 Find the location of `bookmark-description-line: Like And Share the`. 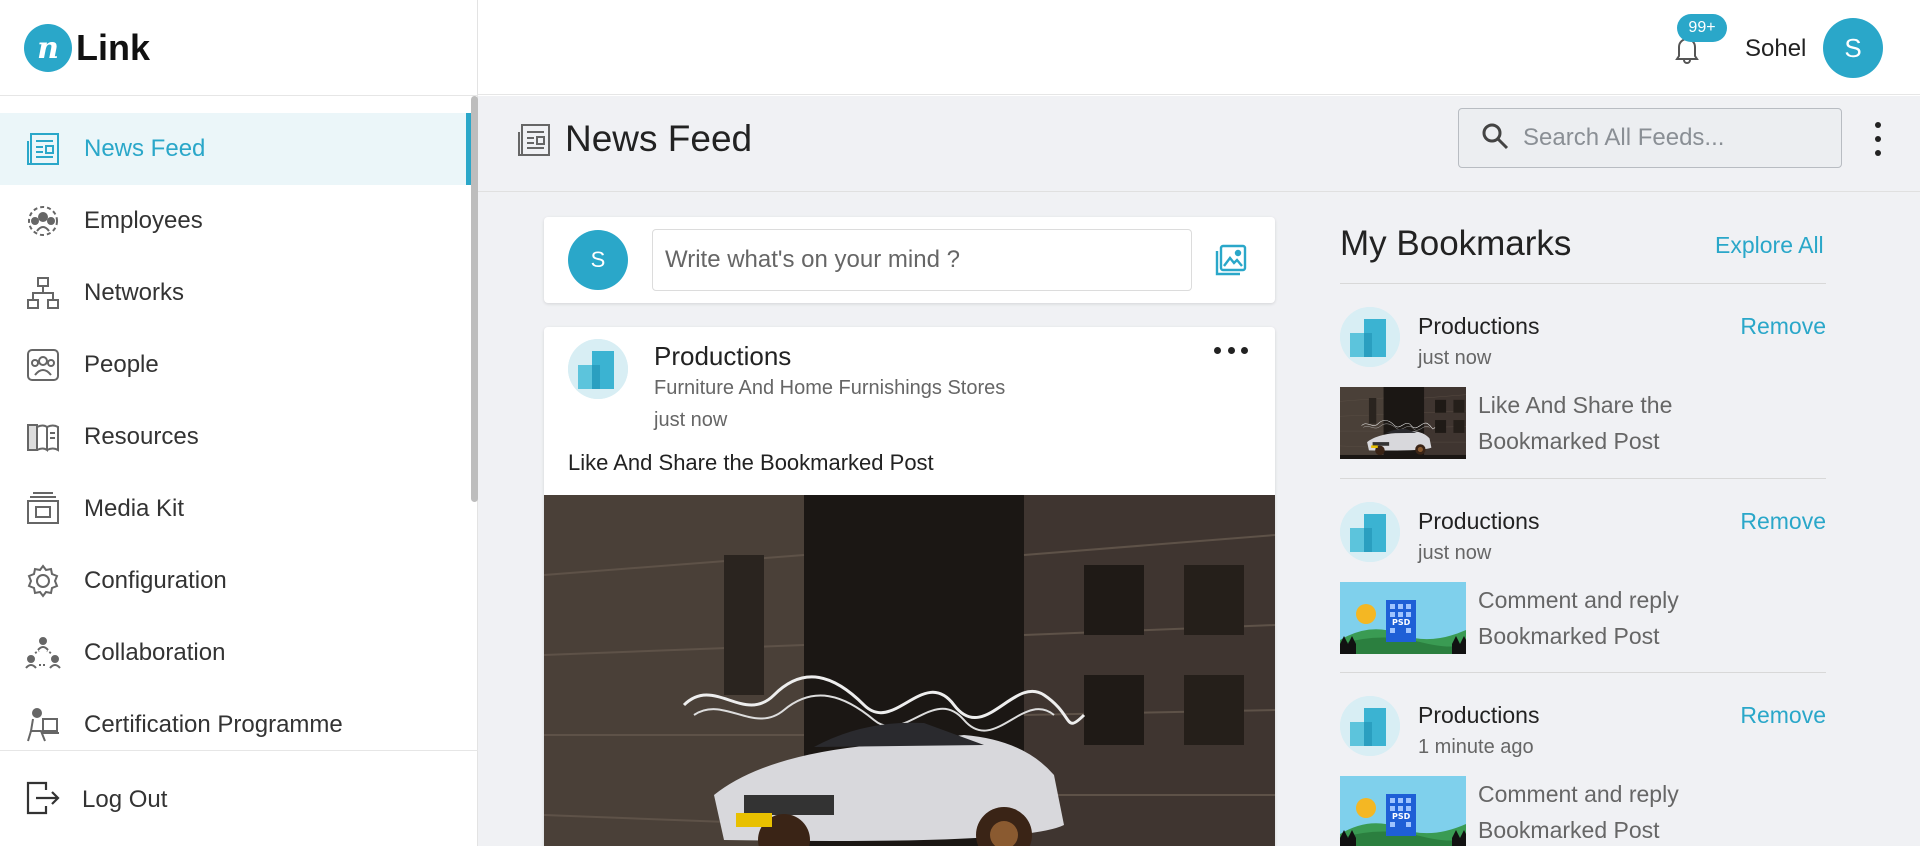

bookmark-description-line: Like And Share the is located at coordinates (1575, 405).